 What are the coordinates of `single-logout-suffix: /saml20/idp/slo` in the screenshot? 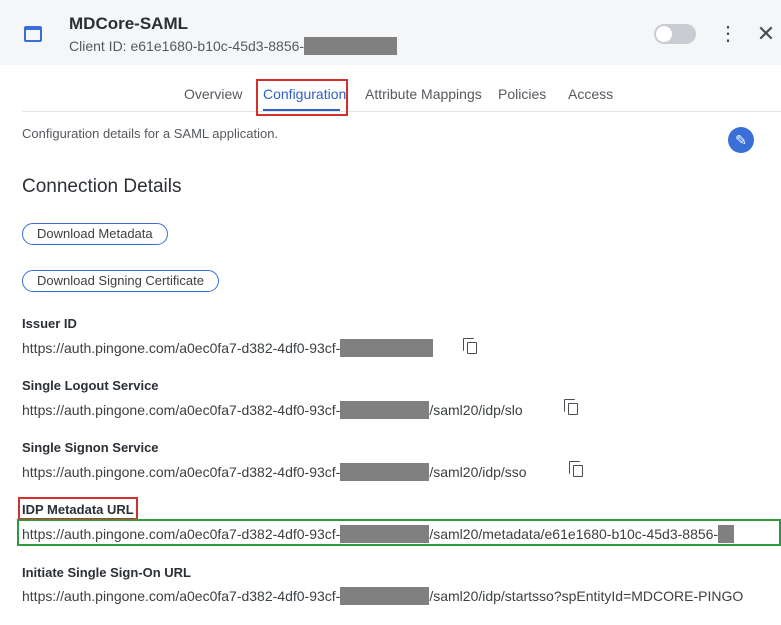 It's located at (476, 410).